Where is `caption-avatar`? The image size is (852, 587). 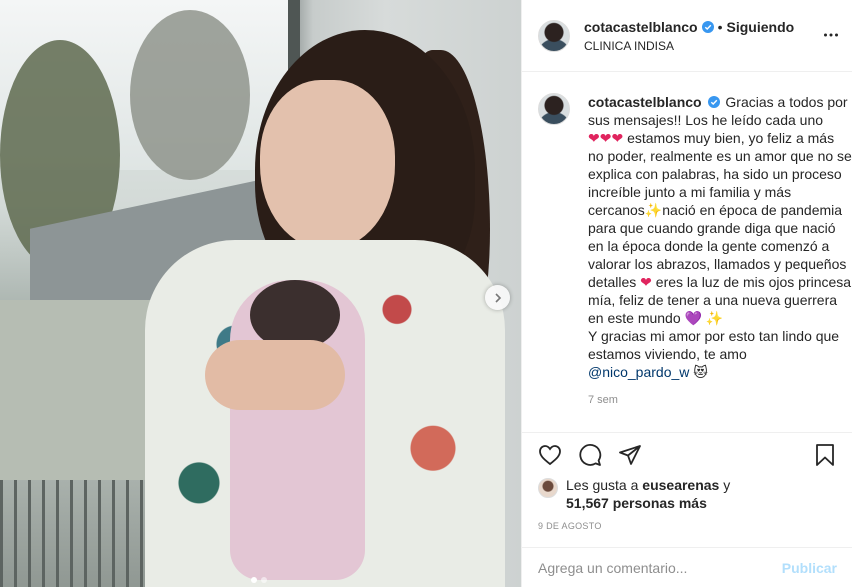
caption-avatar is located at coordinates (554, 109).